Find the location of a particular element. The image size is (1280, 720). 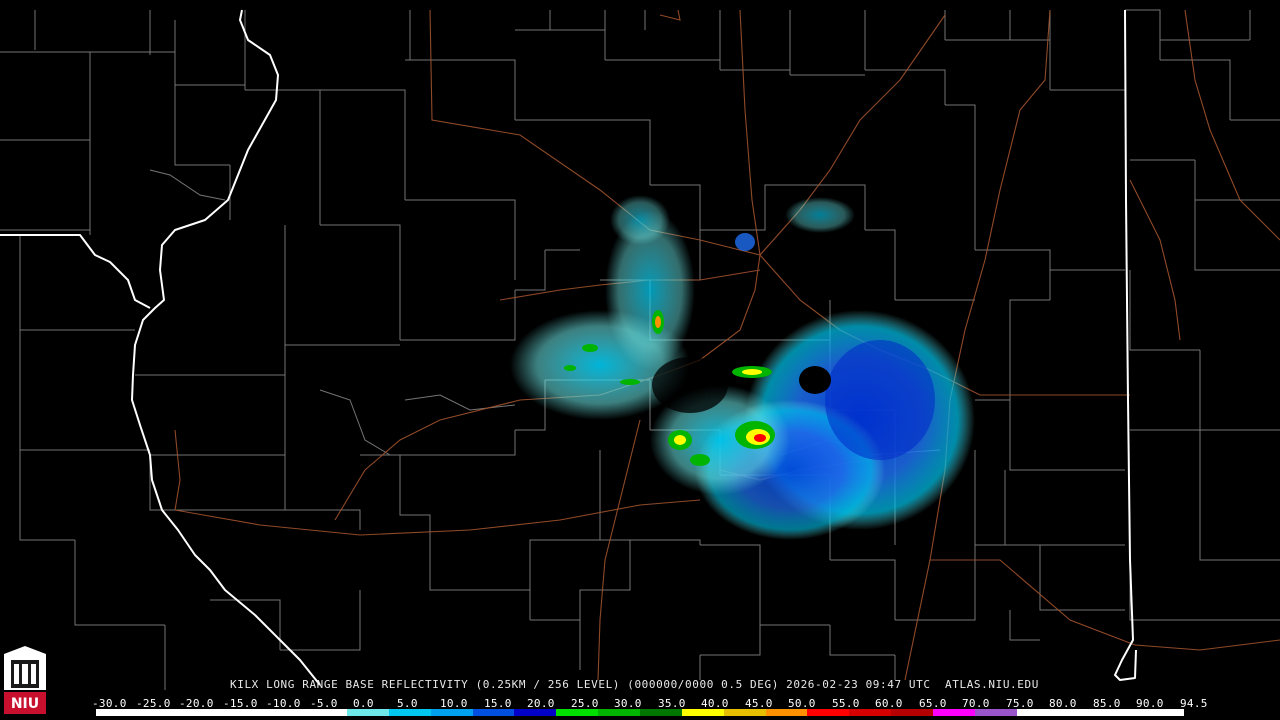

colorbar-tick-label: 94.5 is located at coordinates (1194, 703).